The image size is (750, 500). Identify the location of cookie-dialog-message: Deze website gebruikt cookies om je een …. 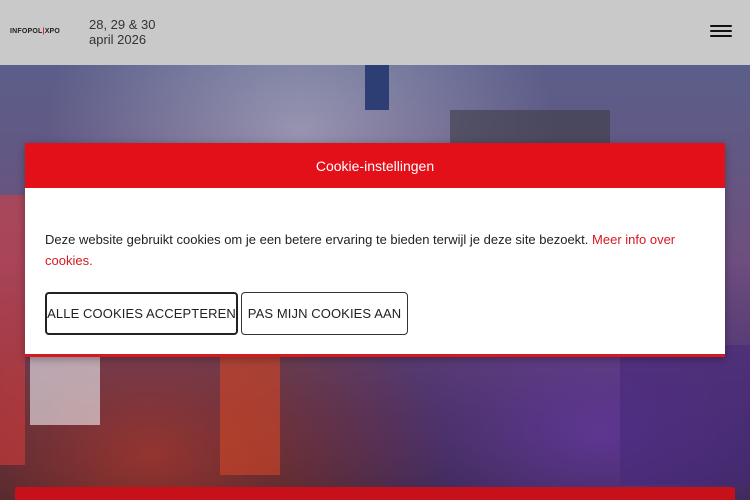
(319, 239).